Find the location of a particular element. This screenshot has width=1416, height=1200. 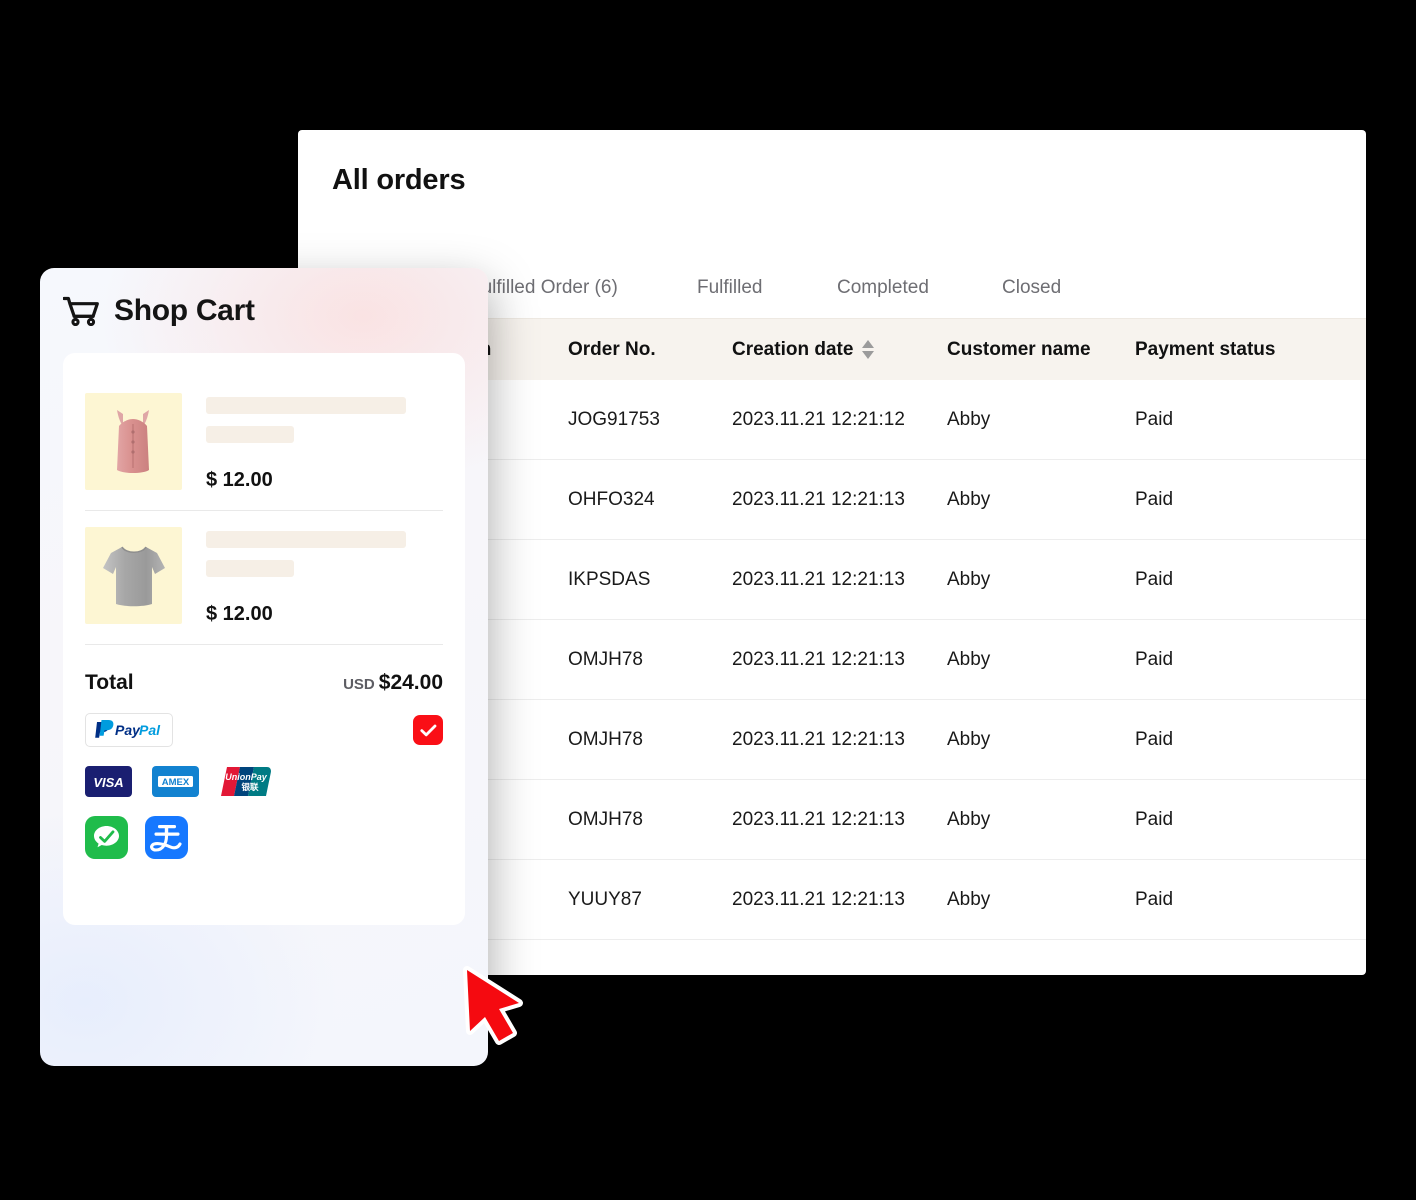

tab-completed: Completed is located at coordinates (919, 288).